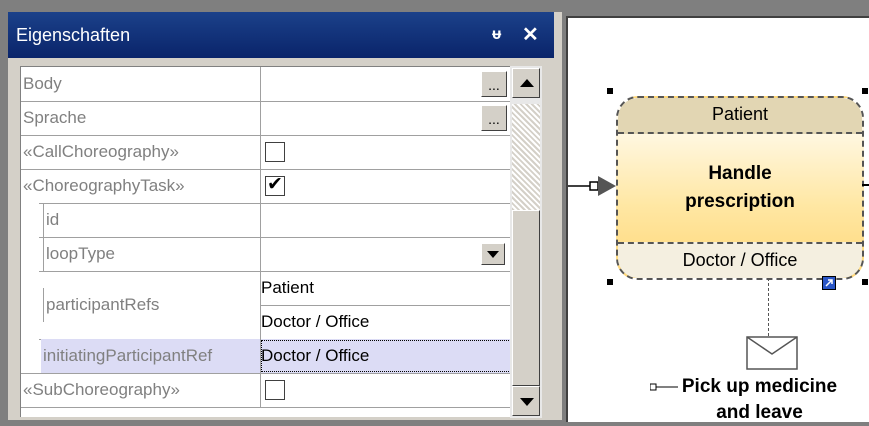 The width and height of the screenshot is (869, 426). Describe the element at coordinates (386, 390) in the screenshot. I see `property-value-subchoreography` at that location.